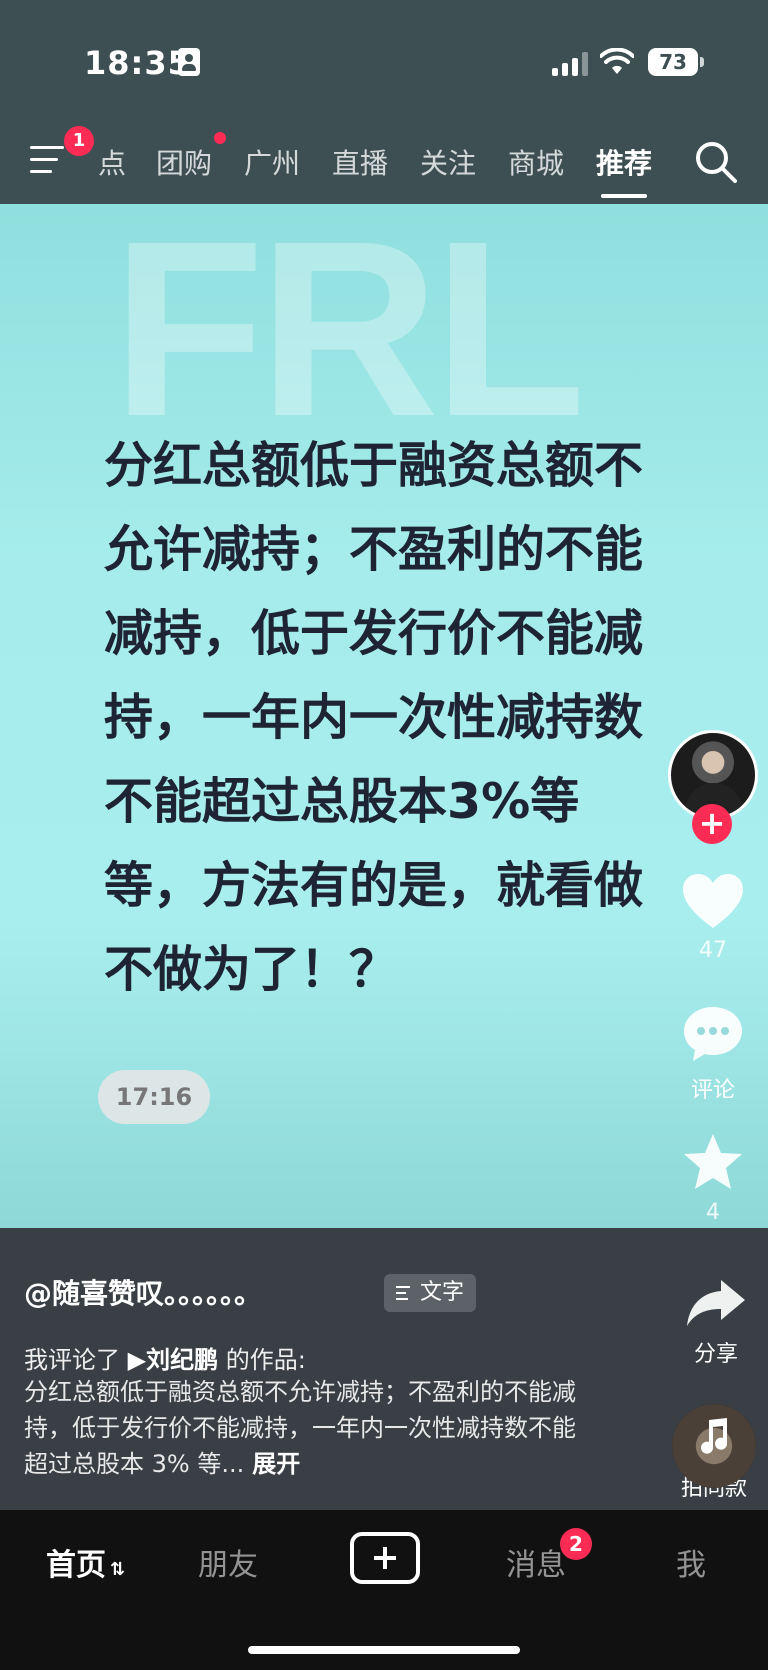 The height and width of the screenshot is (1670, 768). Describe the element at coordinates (617, 61) in the screenshot. I see `wifi-icon` at that location.